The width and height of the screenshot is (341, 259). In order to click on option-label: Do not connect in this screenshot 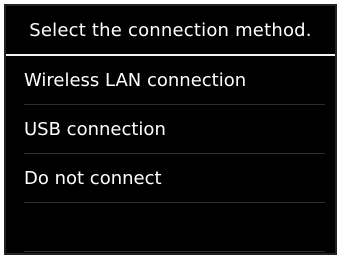, I will do `click(93, 178)`.